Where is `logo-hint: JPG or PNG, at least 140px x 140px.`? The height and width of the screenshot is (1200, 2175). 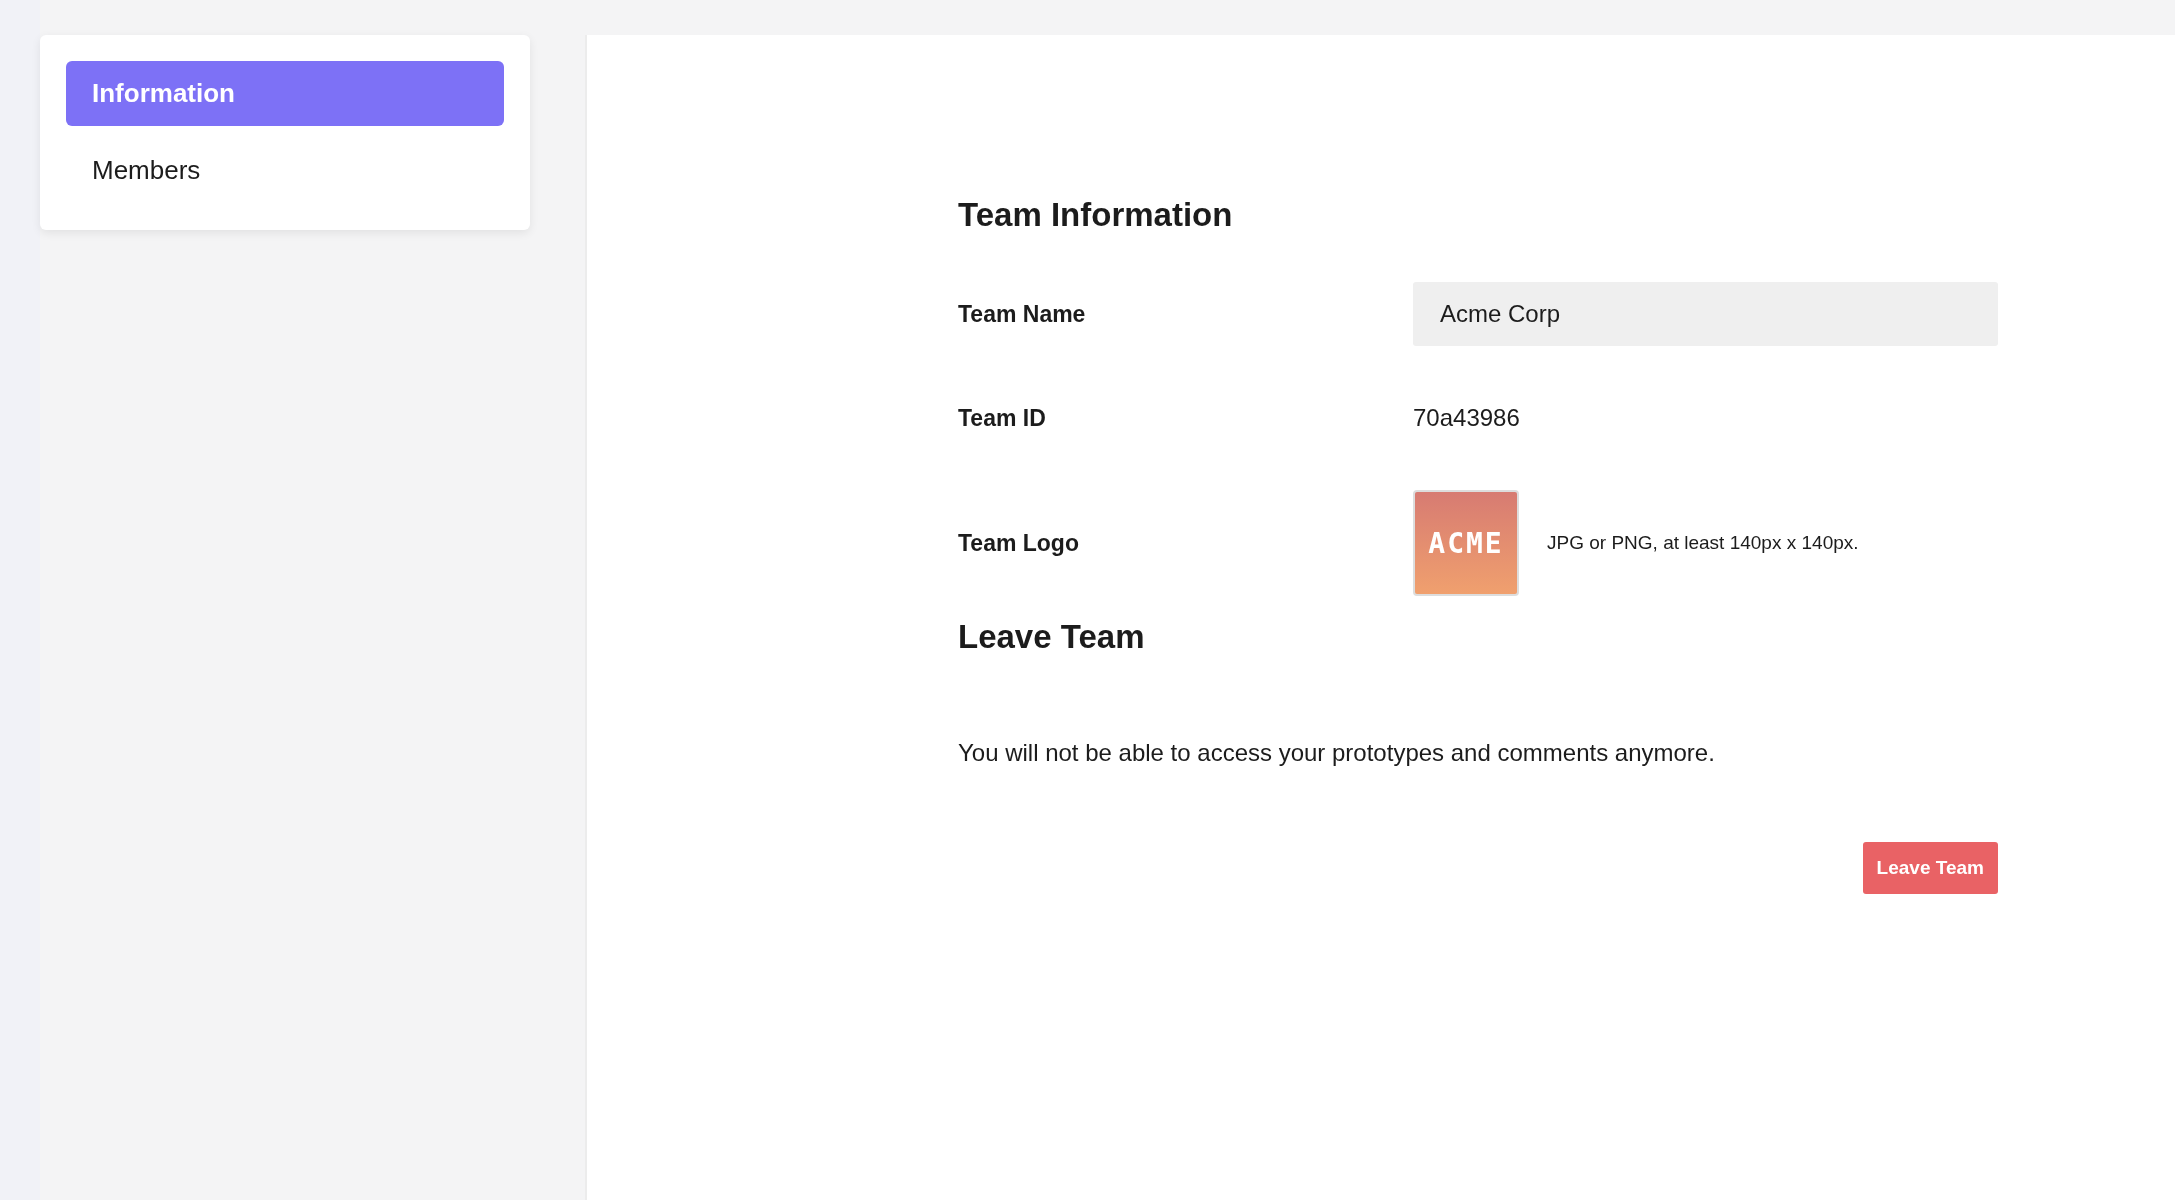 logo-hint: JPG or PNG, at least 140px x 140px. is located at coordinates (1703, 543).